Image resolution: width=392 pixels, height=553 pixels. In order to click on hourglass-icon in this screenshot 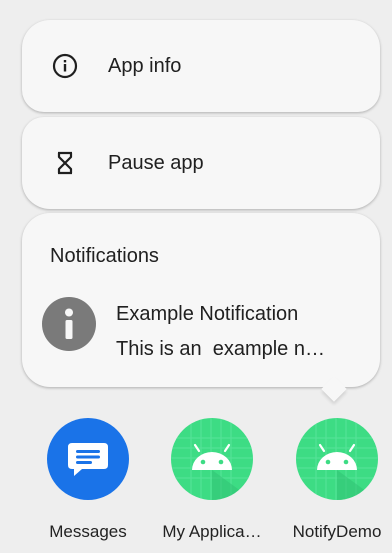, I will do `click(65, 163)`.